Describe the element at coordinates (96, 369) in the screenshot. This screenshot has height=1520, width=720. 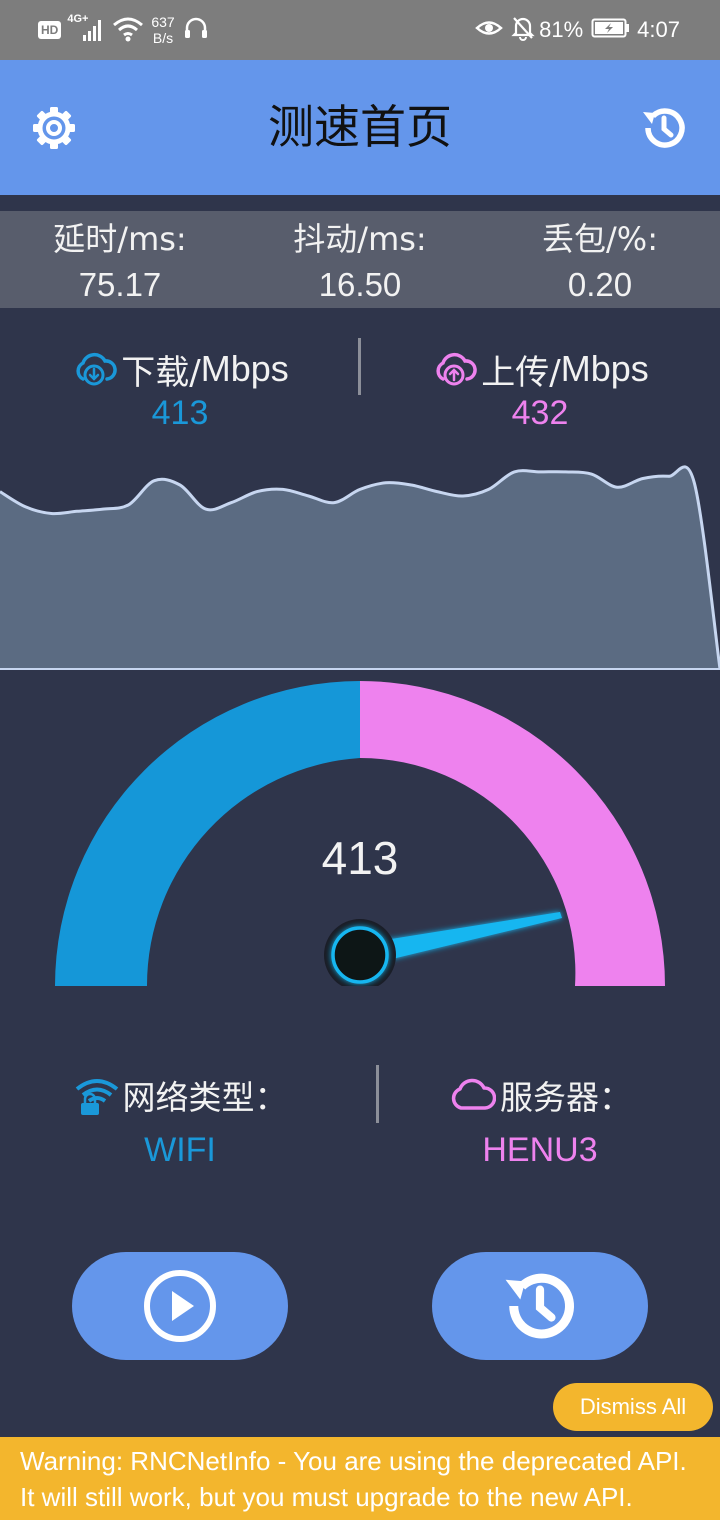
I see `cloud-download-icon` at that location.